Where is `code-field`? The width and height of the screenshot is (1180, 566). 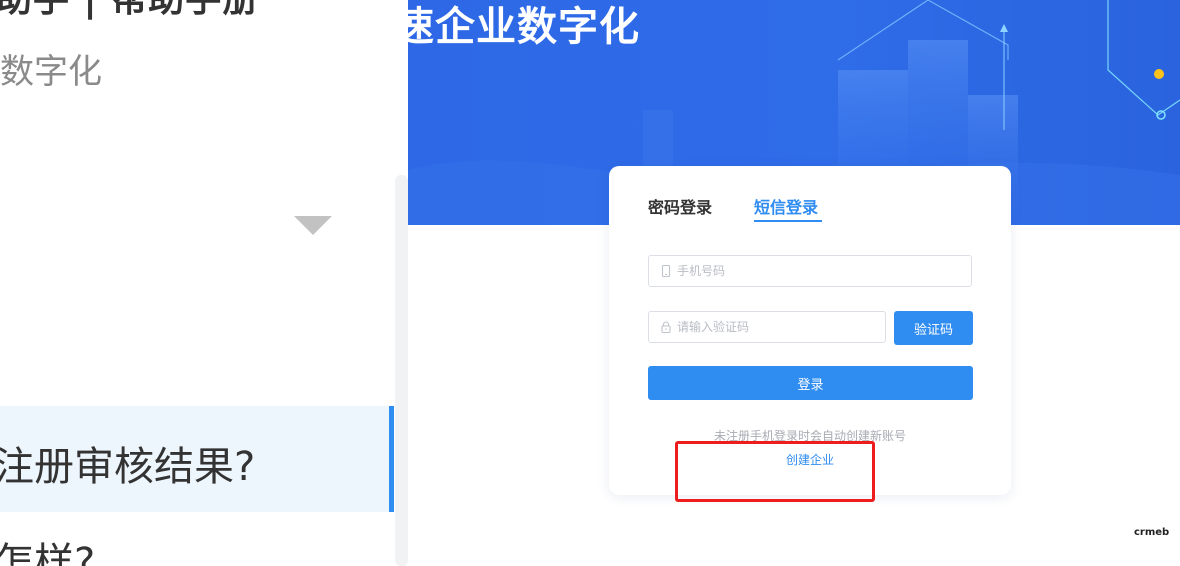 code-field is located at coordinates (767, 327).